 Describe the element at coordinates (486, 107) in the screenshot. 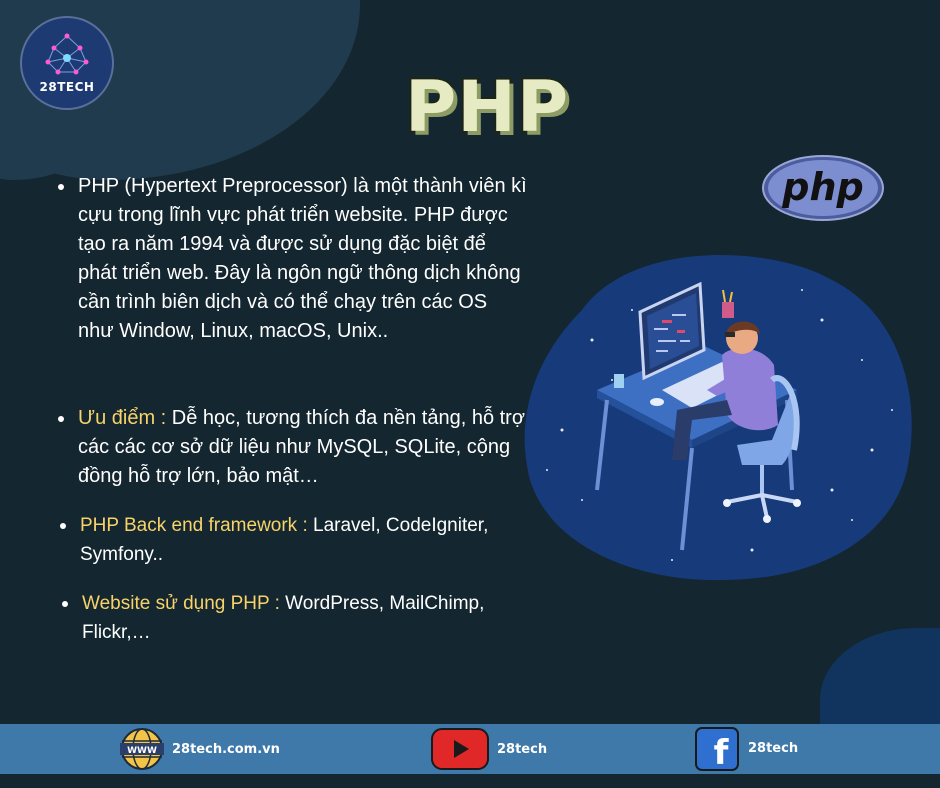

I see `page-title: PHP` at that location.